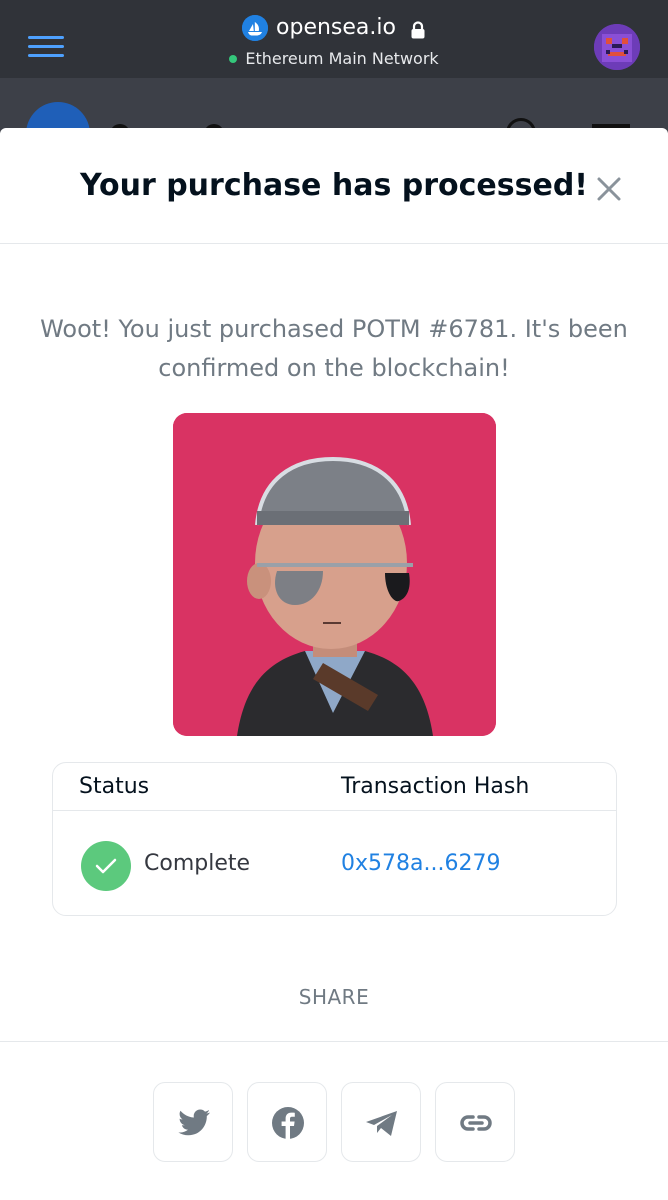  I want to click on link-icon, so click(476, 1123).